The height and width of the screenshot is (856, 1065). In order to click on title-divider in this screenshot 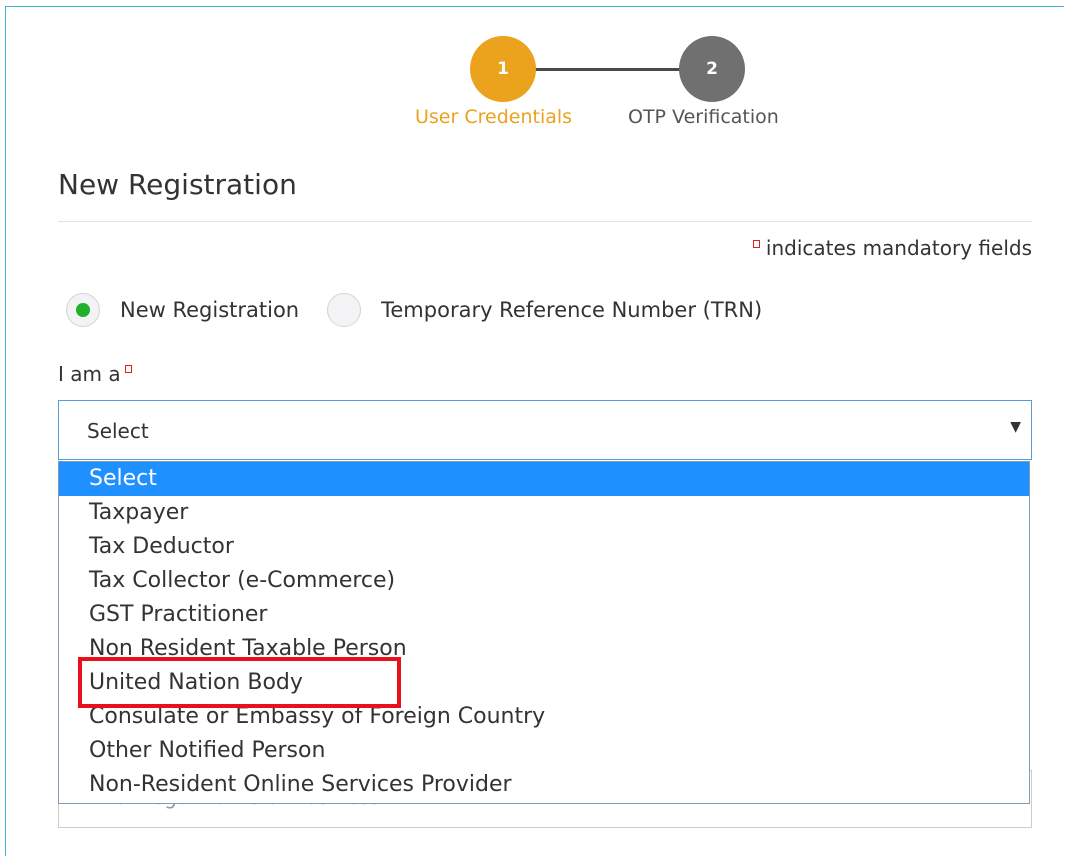, I will do `click(545, 221)`.